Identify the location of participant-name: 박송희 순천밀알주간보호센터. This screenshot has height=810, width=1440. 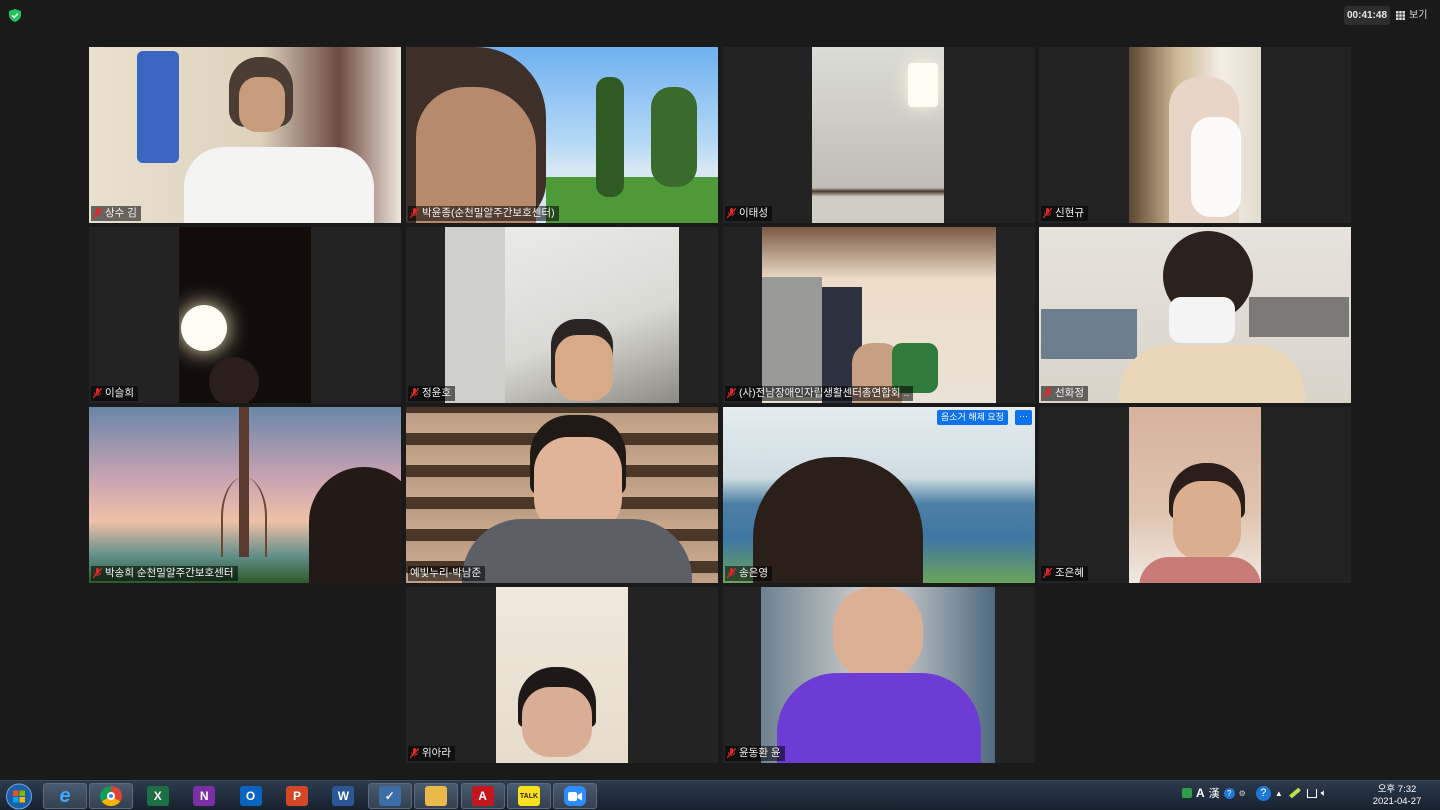
(169, 573).